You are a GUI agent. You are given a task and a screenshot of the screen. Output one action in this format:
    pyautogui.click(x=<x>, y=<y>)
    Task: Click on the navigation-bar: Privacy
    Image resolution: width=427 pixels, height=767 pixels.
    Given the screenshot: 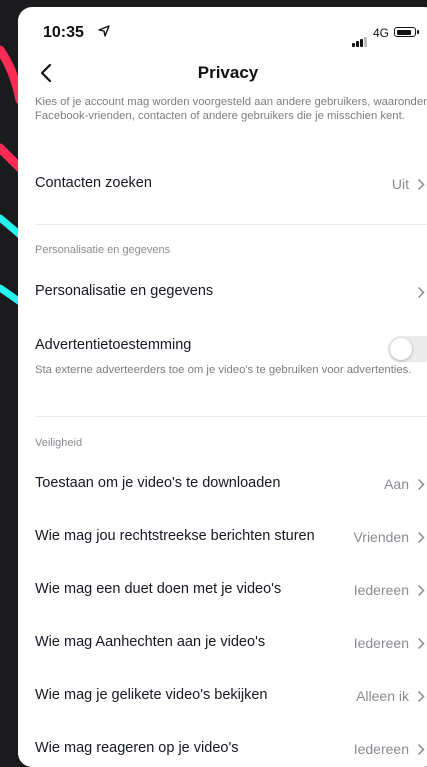 What is the action you would take?
    pyautogui.click(x=222, y=73)
    